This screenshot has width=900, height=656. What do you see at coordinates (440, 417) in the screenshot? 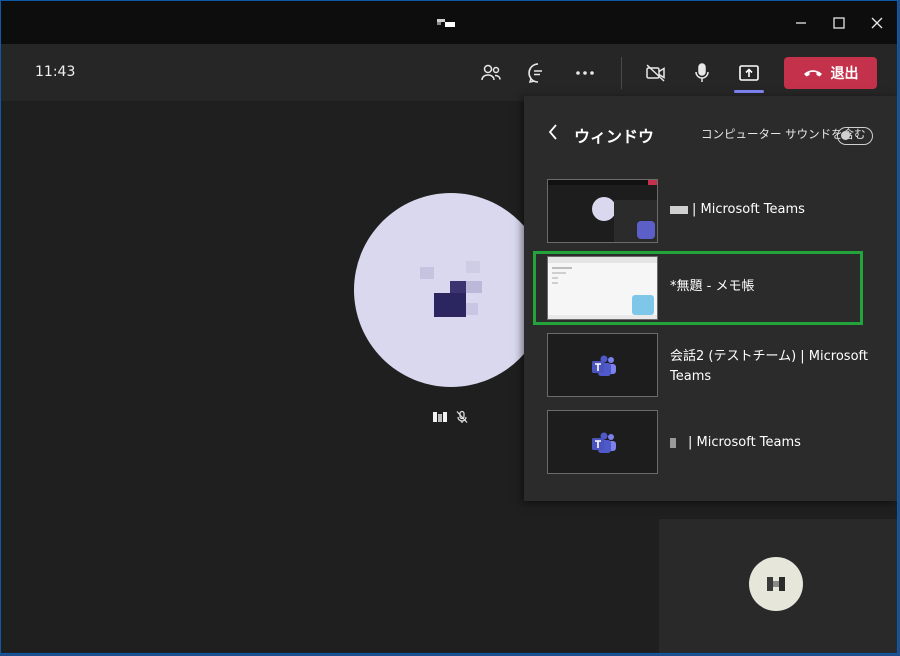
I see `participant-name-pixelated` at bounding box center [440, 417].